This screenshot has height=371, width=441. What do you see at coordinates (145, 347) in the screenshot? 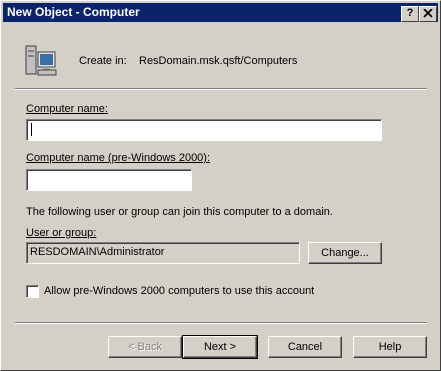
I see `back-button: < Back` at bounding box center [145, 347].